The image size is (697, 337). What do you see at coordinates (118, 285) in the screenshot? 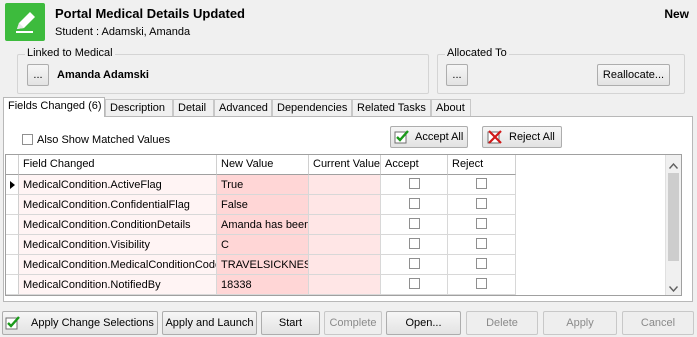
I see `field-name-cell: MedicalCondition.NotifiedBy` at bounding box center [118, 285].